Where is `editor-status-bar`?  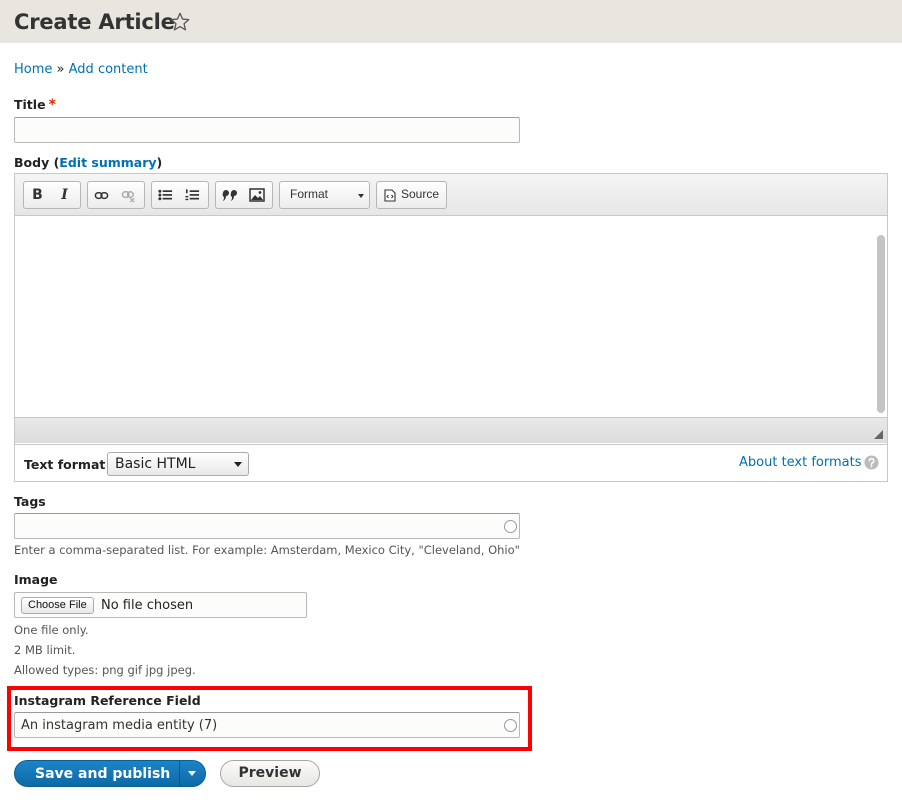
editor-status-bar is located at coordinates (451, 430).